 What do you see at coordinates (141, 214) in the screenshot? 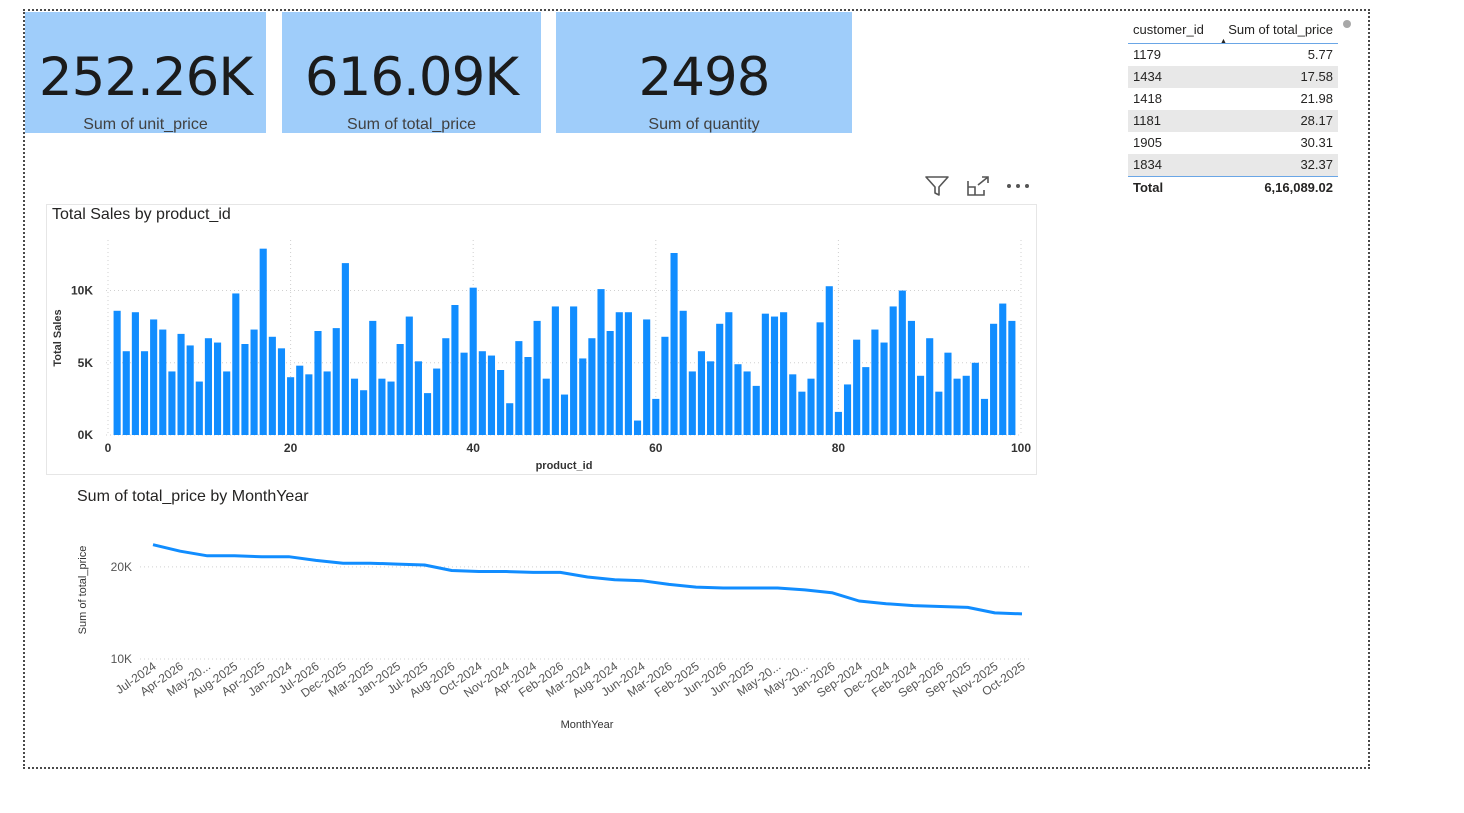
I see `bar-chart-title: Total Sales by product_id` at bounding box center [141, 214].